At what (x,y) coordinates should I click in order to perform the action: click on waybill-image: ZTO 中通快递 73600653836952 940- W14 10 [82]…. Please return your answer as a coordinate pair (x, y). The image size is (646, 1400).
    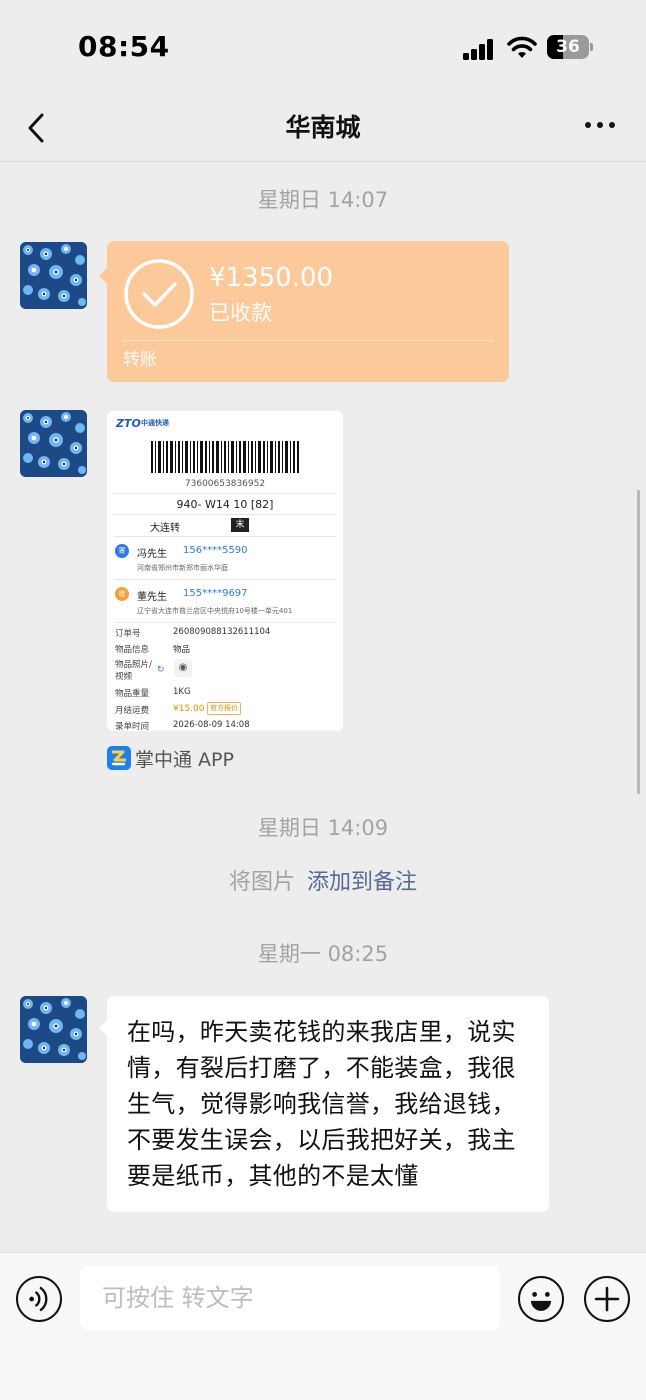
    Looking at the image, I should click on (225, 571).